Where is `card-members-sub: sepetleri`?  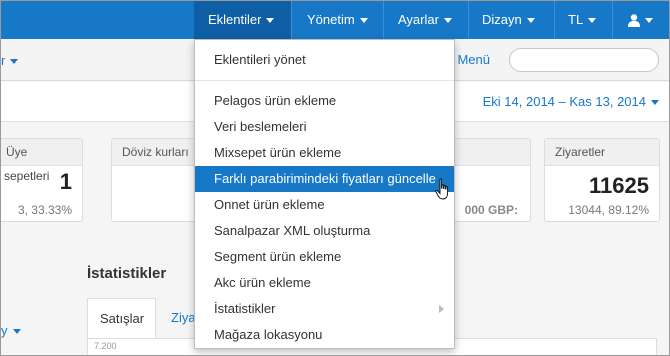
card-members-sub: sepetleri is located at coordinates (27, 176).